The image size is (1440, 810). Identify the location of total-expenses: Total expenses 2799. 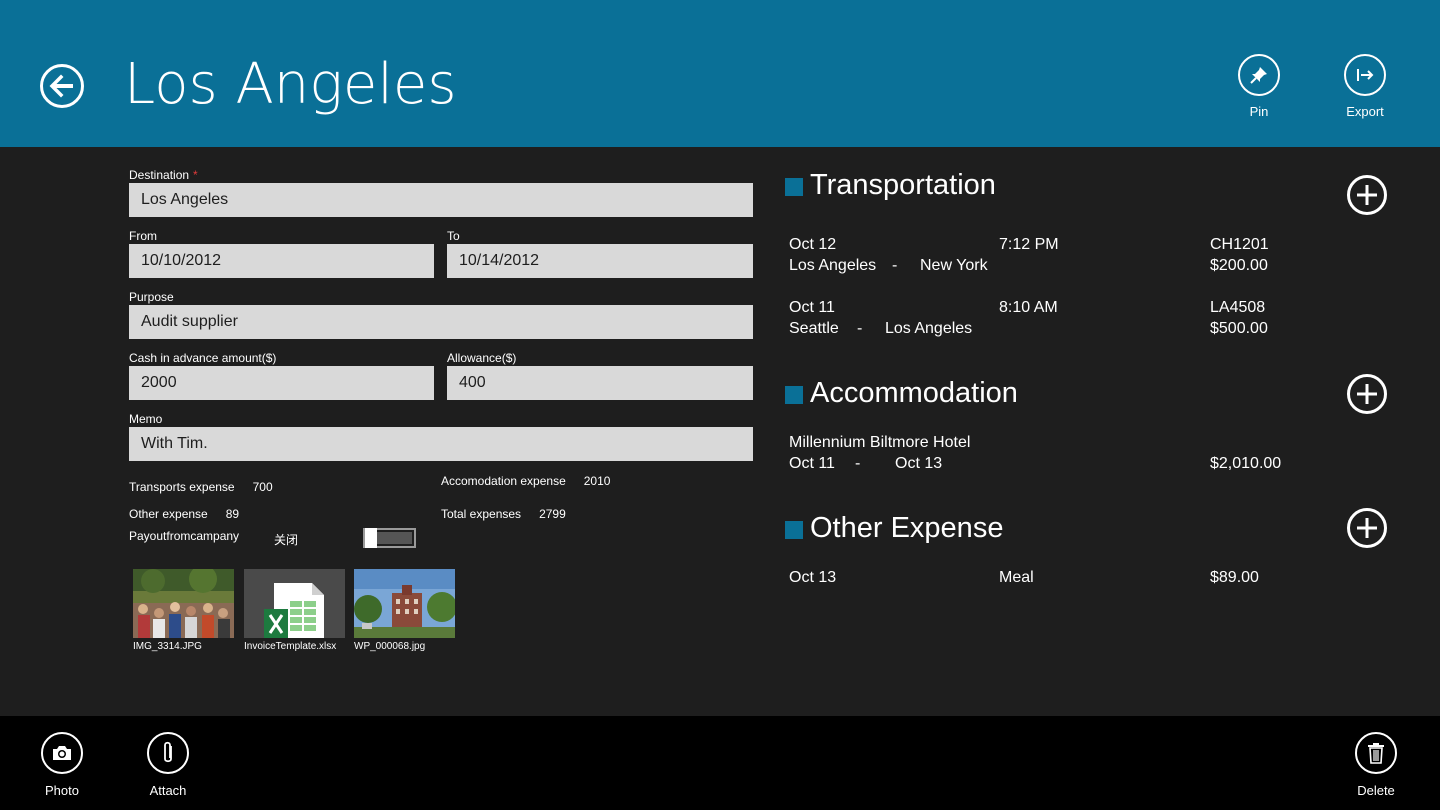
(503, 514).